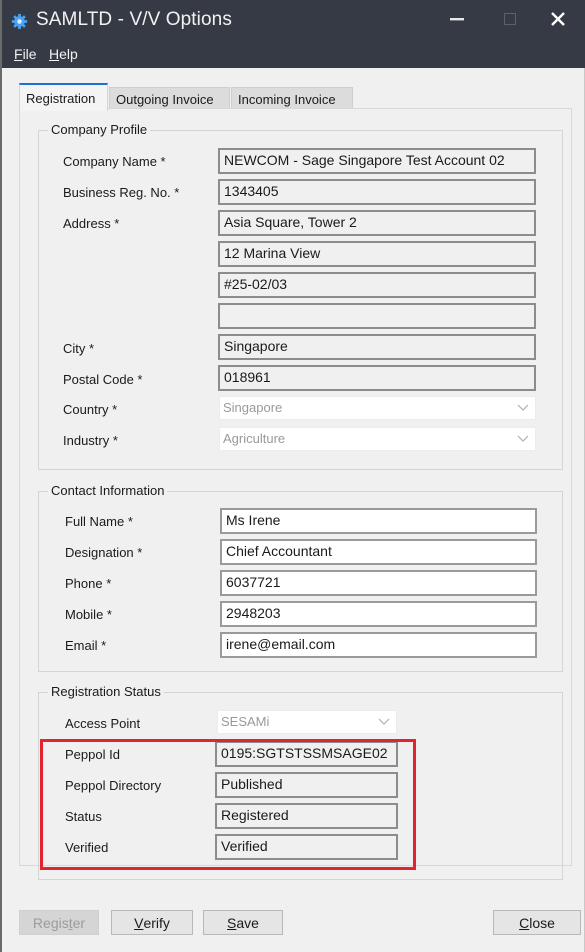 This screenshot has width=585, height=952. What do you see at coordinates (378, 583) in the screenshot?
I see `phone-field: 6037721` at bounding box center [378, 583].